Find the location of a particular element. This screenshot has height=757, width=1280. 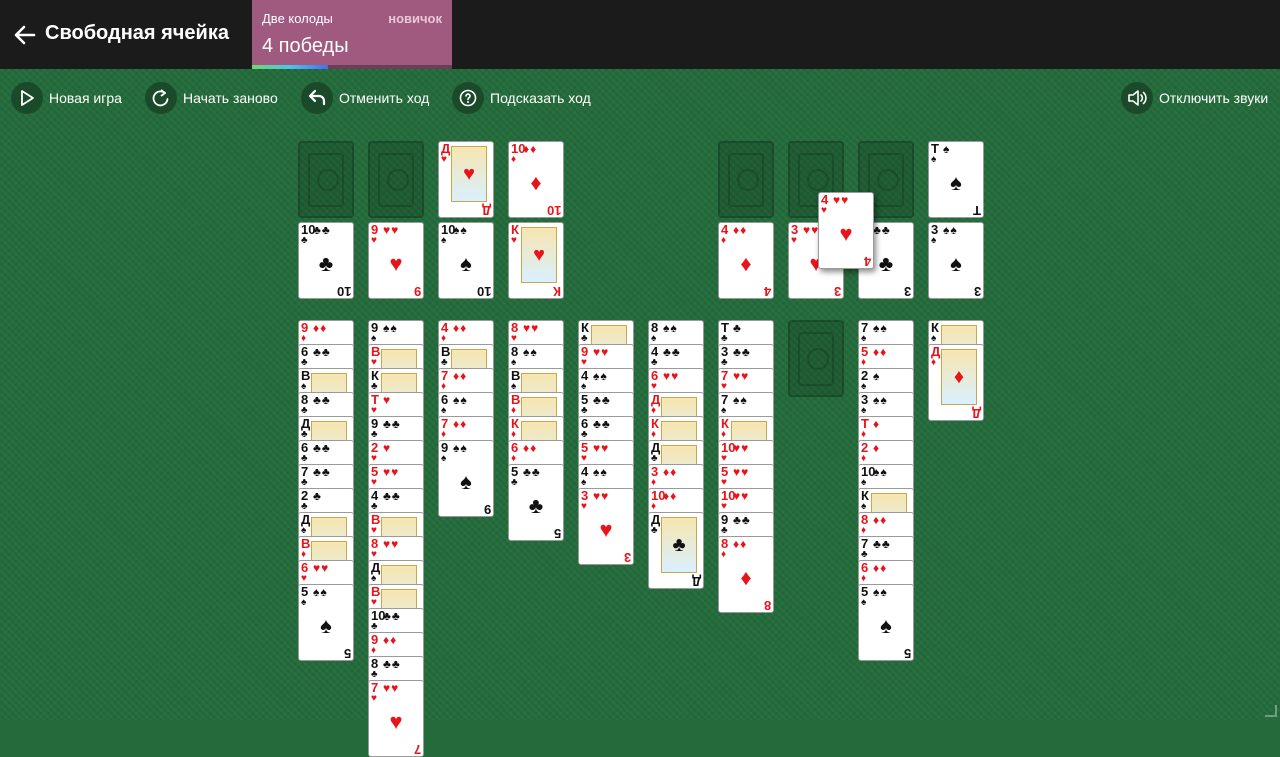

tableau-card: Д♦♦Д is located at coordinates (956, 382).